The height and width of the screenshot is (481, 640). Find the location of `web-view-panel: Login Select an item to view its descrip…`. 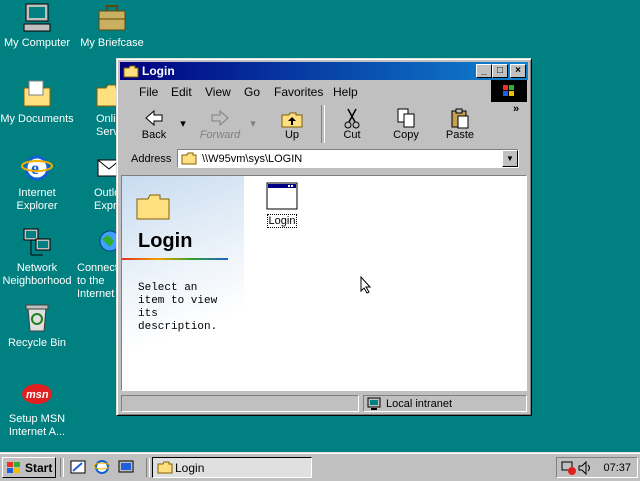

web-view-panel: Login Select an item to view its descrip… is located at coordinates (183, 283).